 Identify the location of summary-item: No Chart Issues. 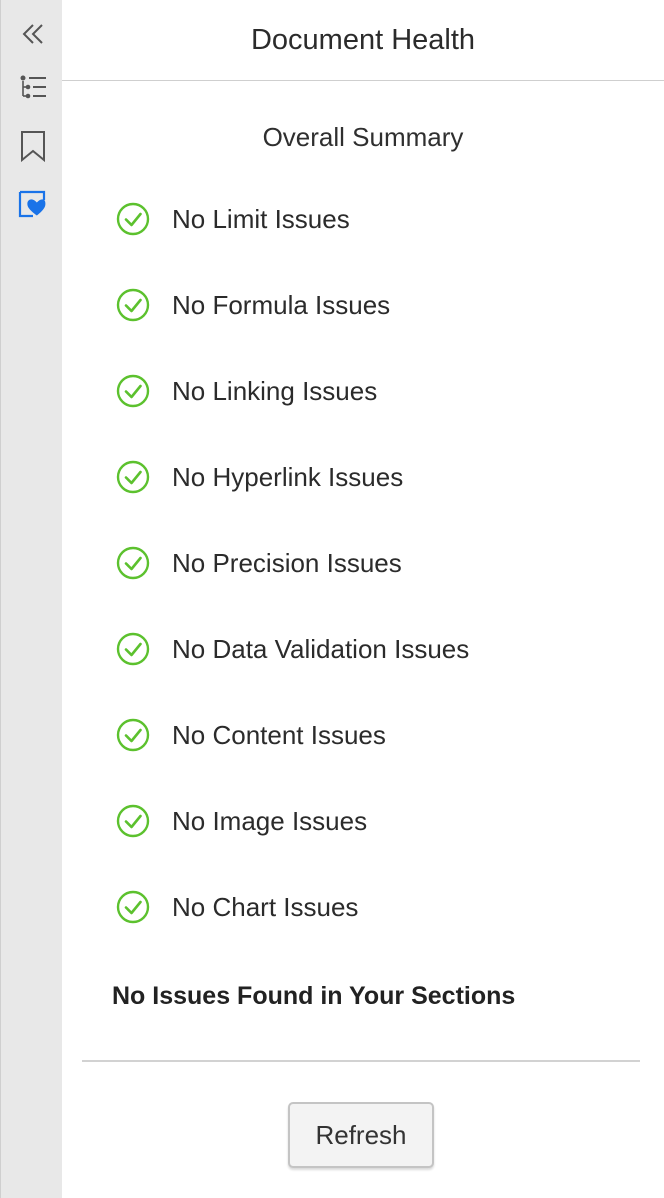
(237, 907).